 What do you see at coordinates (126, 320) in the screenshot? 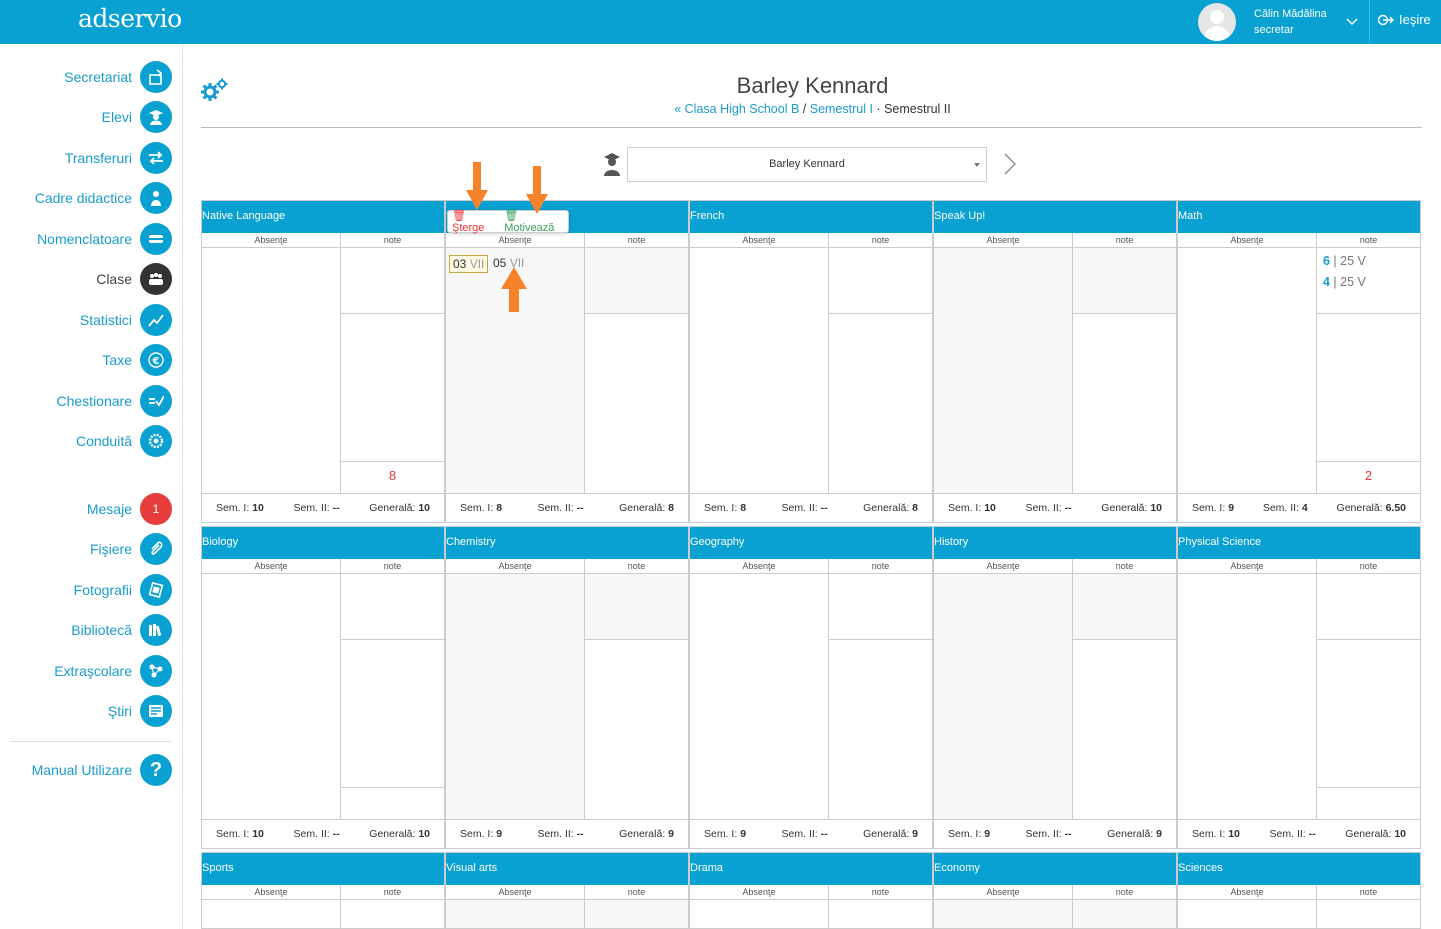
I see `sidebar-item-statistici: Statistici` at bounding box center [126, 320].